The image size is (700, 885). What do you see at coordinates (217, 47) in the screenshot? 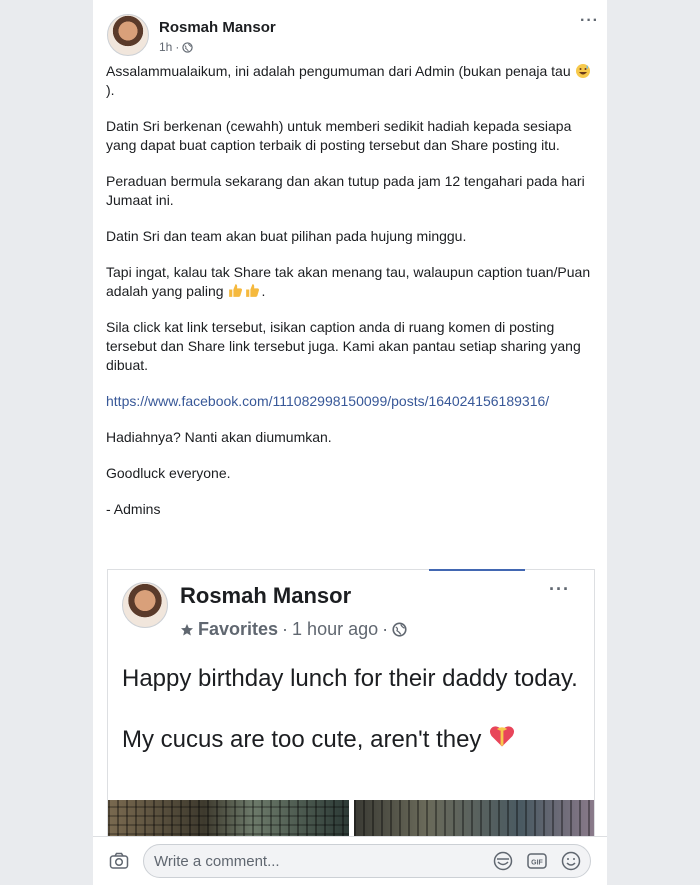
I see `post-meta: 1h ·` at bounding box center [217, 47].